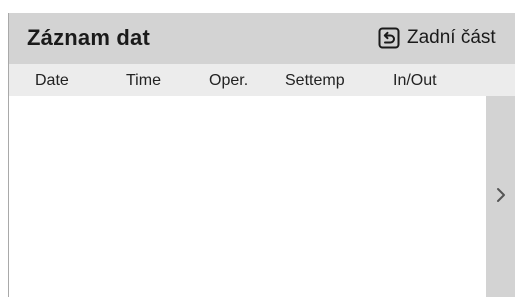  I want to click on chevron-right-icon, so click(501, 195).